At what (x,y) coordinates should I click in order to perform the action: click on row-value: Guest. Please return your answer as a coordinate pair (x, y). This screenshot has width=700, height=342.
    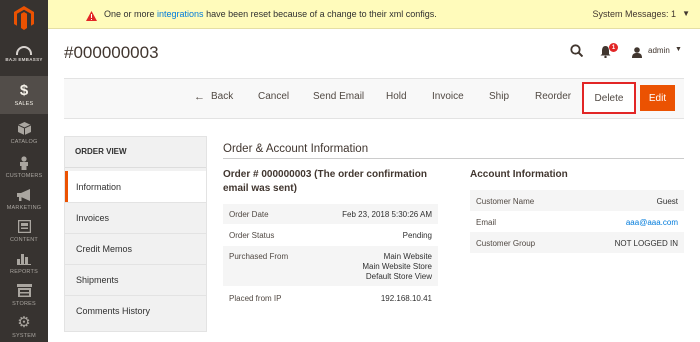
    Looking at the image, I should click on (667, 201).